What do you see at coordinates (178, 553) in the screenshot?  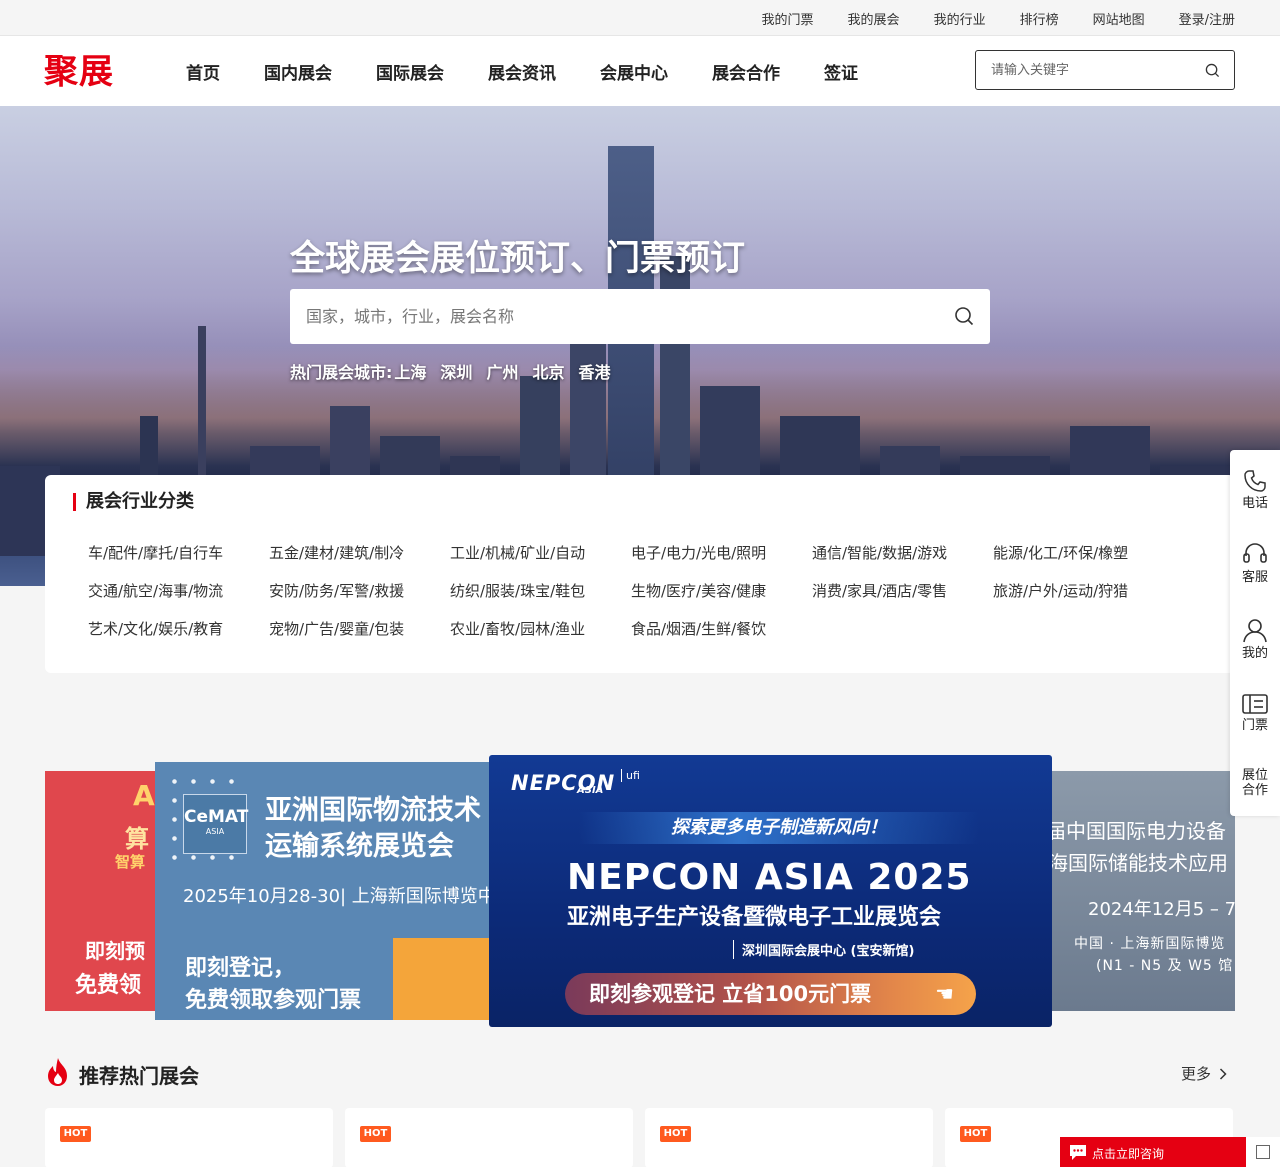 I see `category-item: 车/配件/摩托/自行车` at bounding box center [178, 553].